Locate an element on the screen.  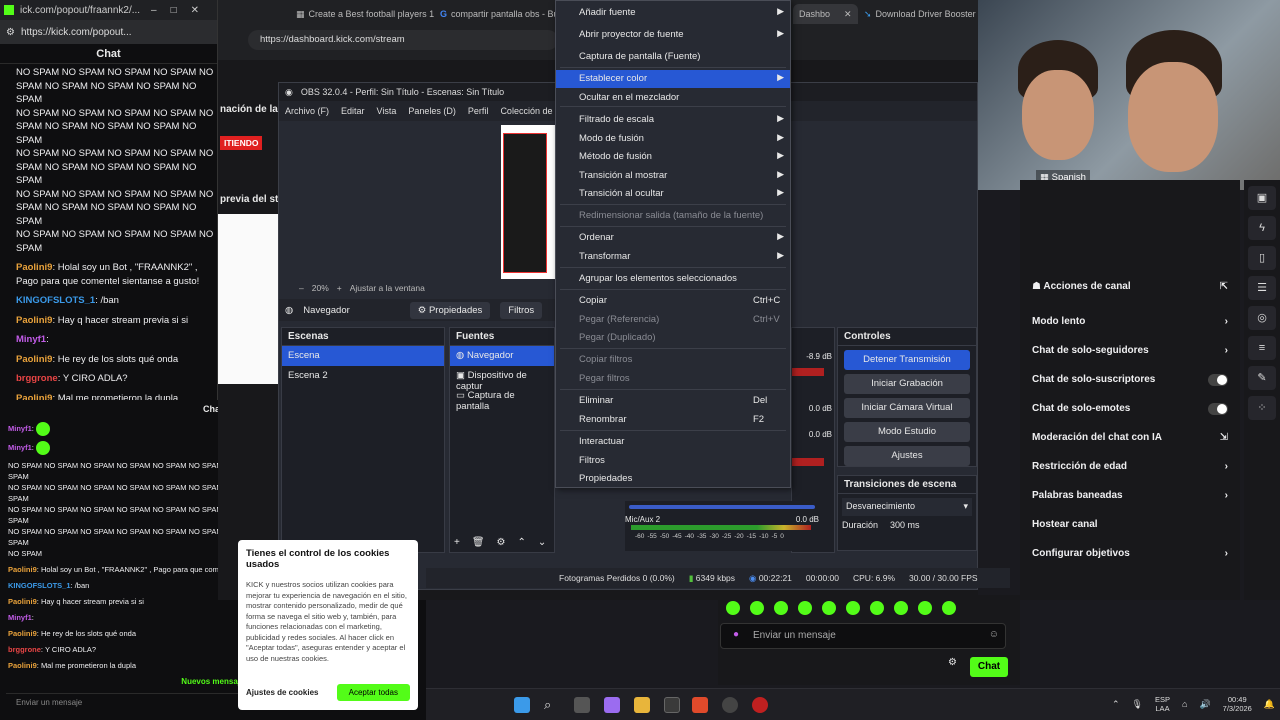
menu-item: Modo de fusión ▶ is located at coordinates (673, 139).